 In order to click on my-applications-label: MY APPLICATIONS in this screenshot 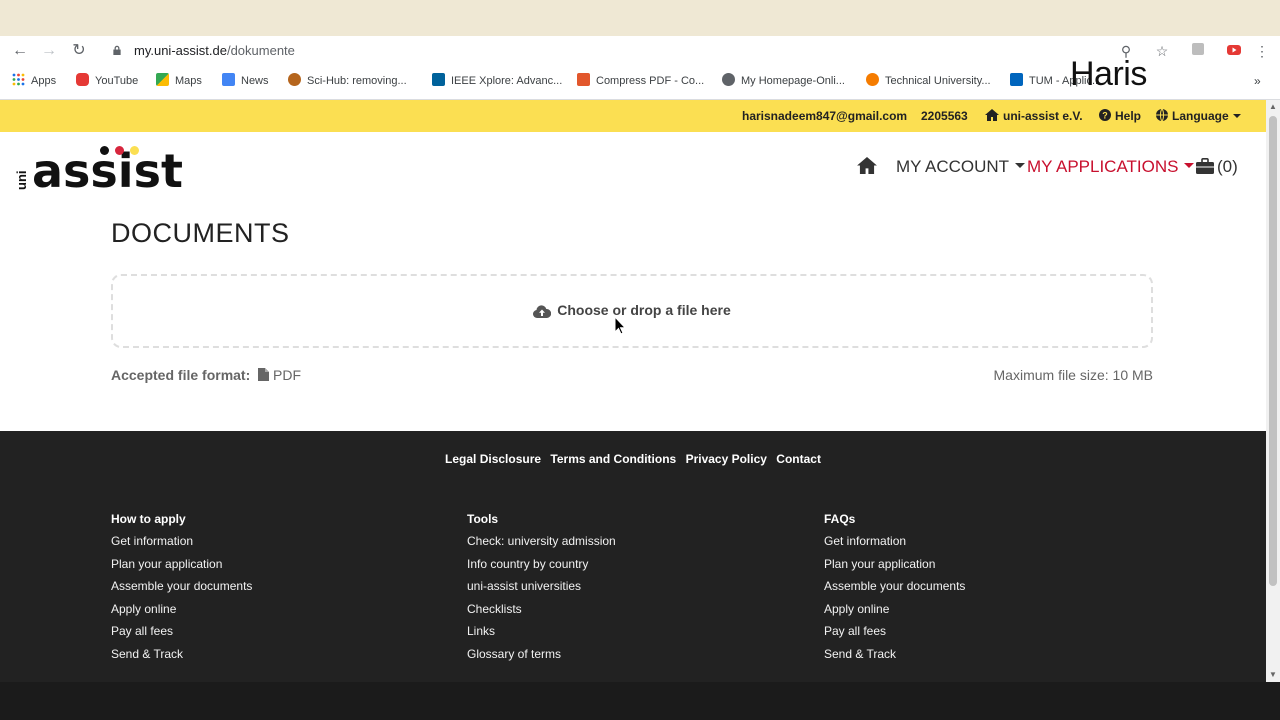, I will do `click(1103, 166)`.